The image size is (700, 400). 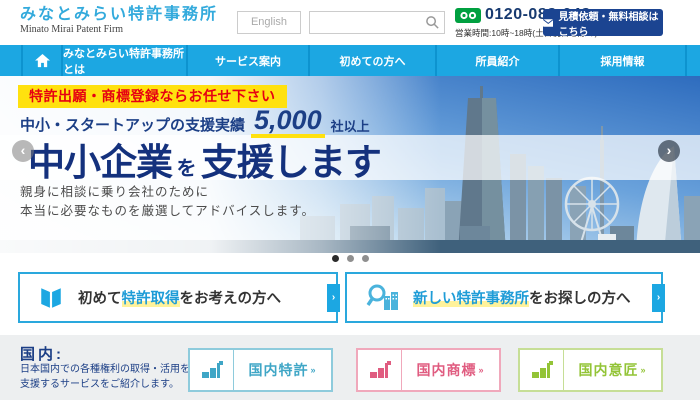 I want to click on cta-label: 見積依頼・無料相談はこちら, so click(x=608, y=24).